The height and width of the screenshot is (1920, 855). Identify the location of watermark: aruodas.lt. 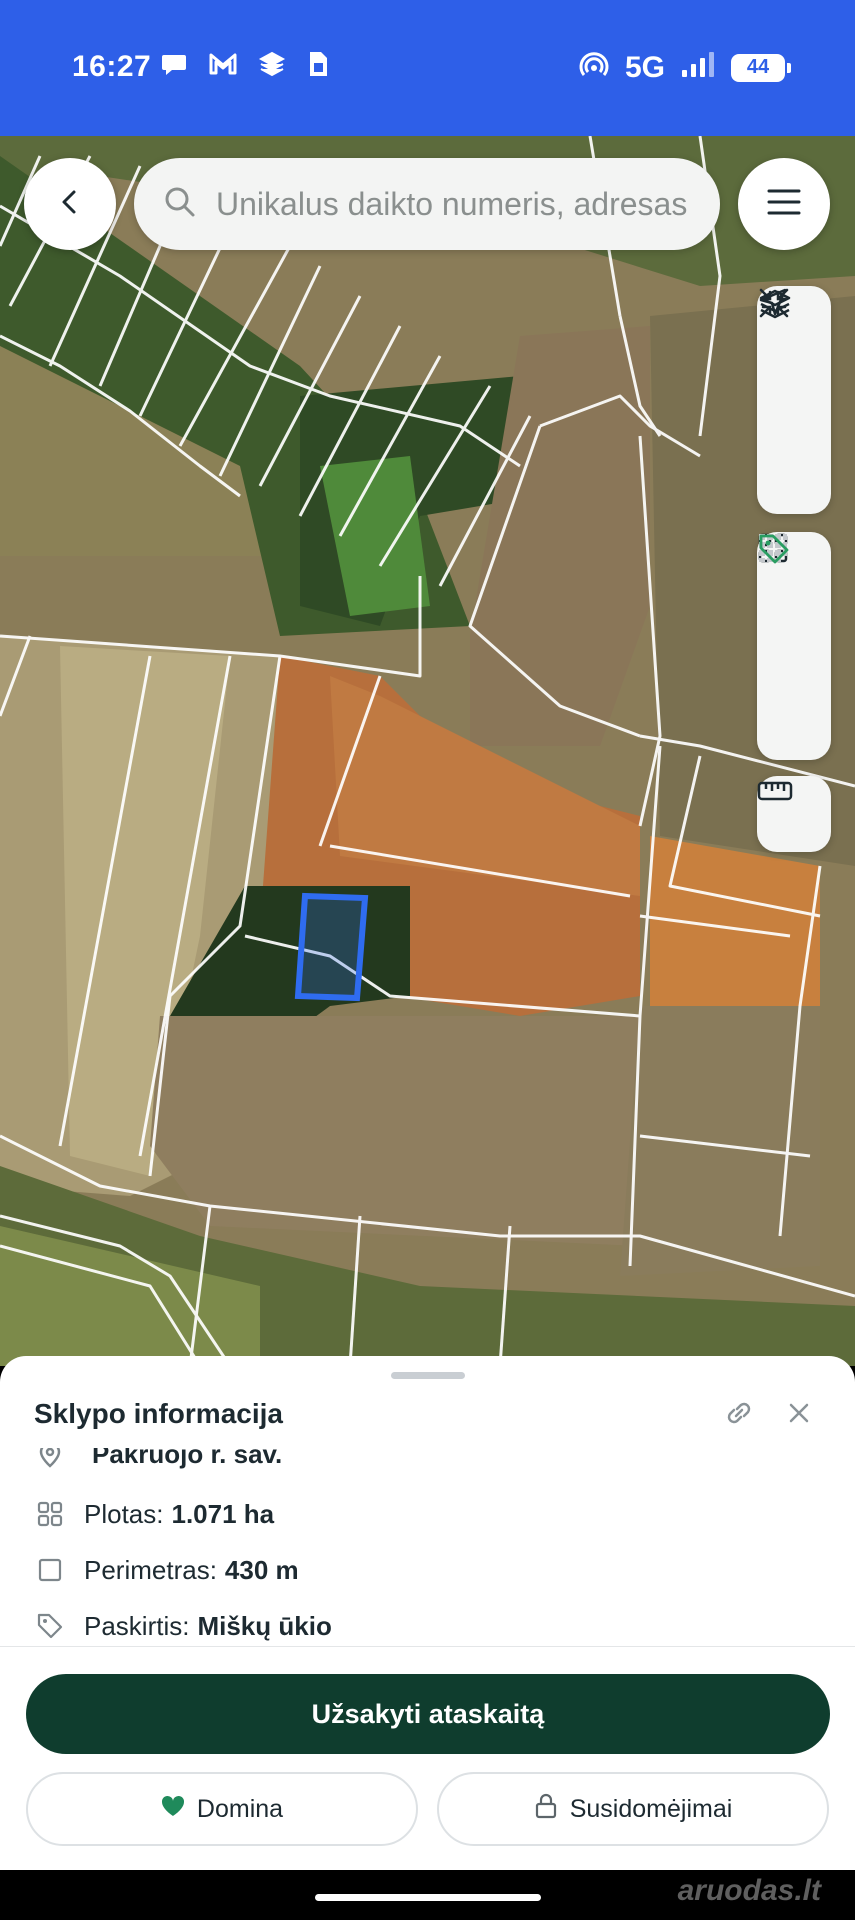
(749, 1890).